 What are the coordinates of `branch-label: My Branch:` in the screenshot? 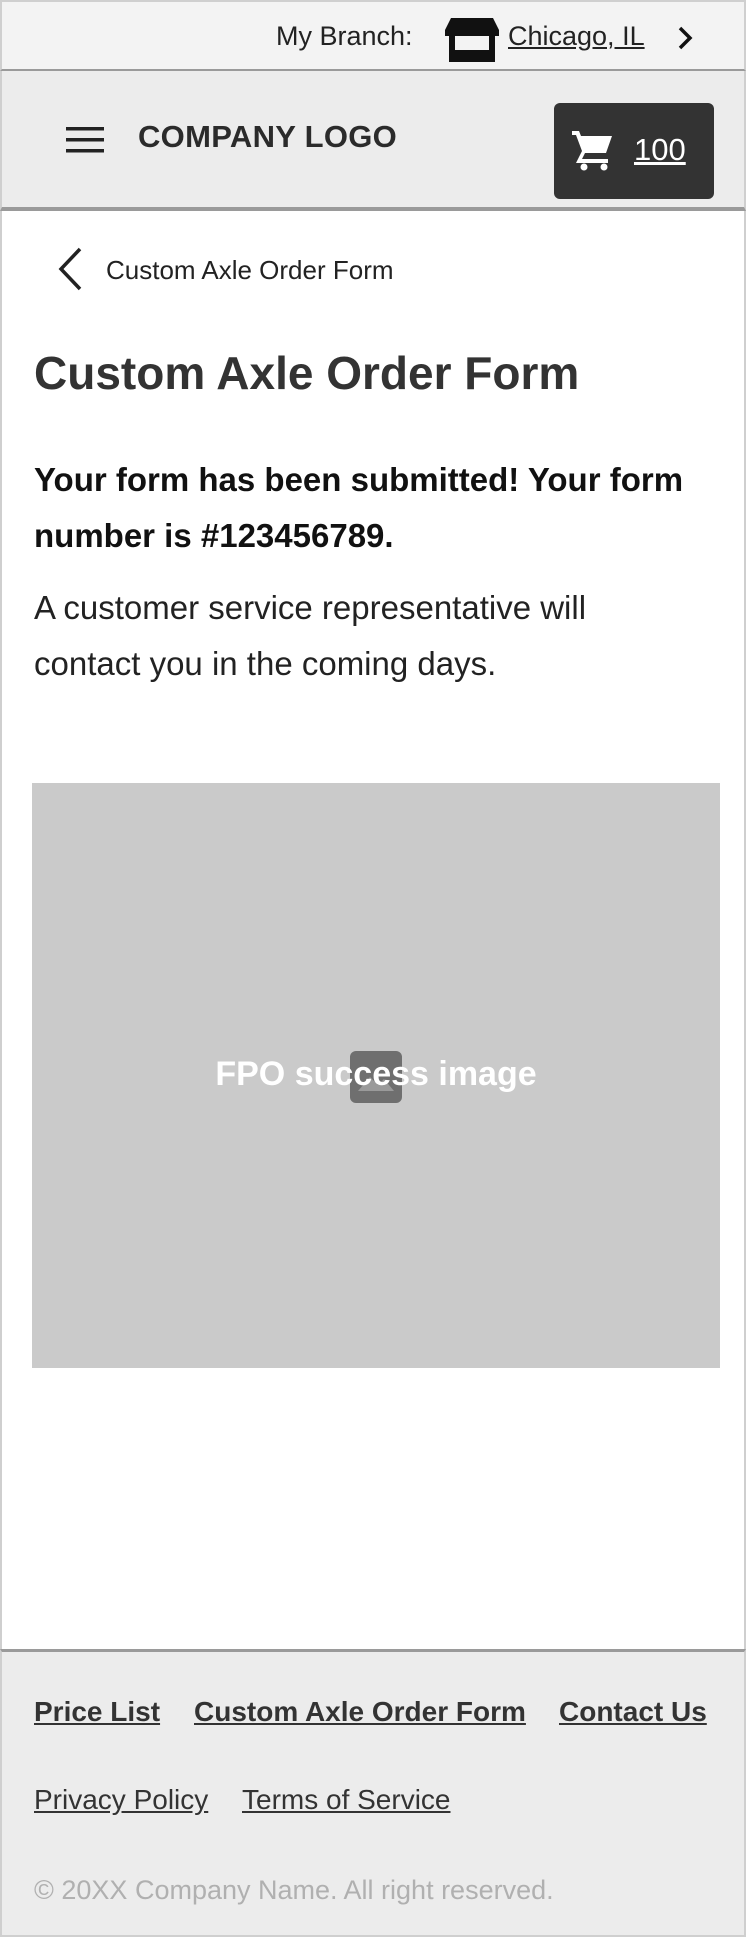 It's located at (344, 36).